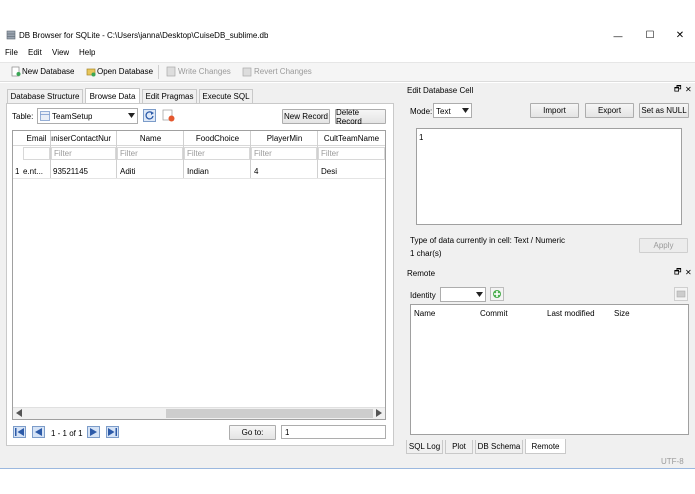 Image resolution: width=695 pixels, height=494 pixels. I want to click on cell-editor-content: 1, so click(421, 137).